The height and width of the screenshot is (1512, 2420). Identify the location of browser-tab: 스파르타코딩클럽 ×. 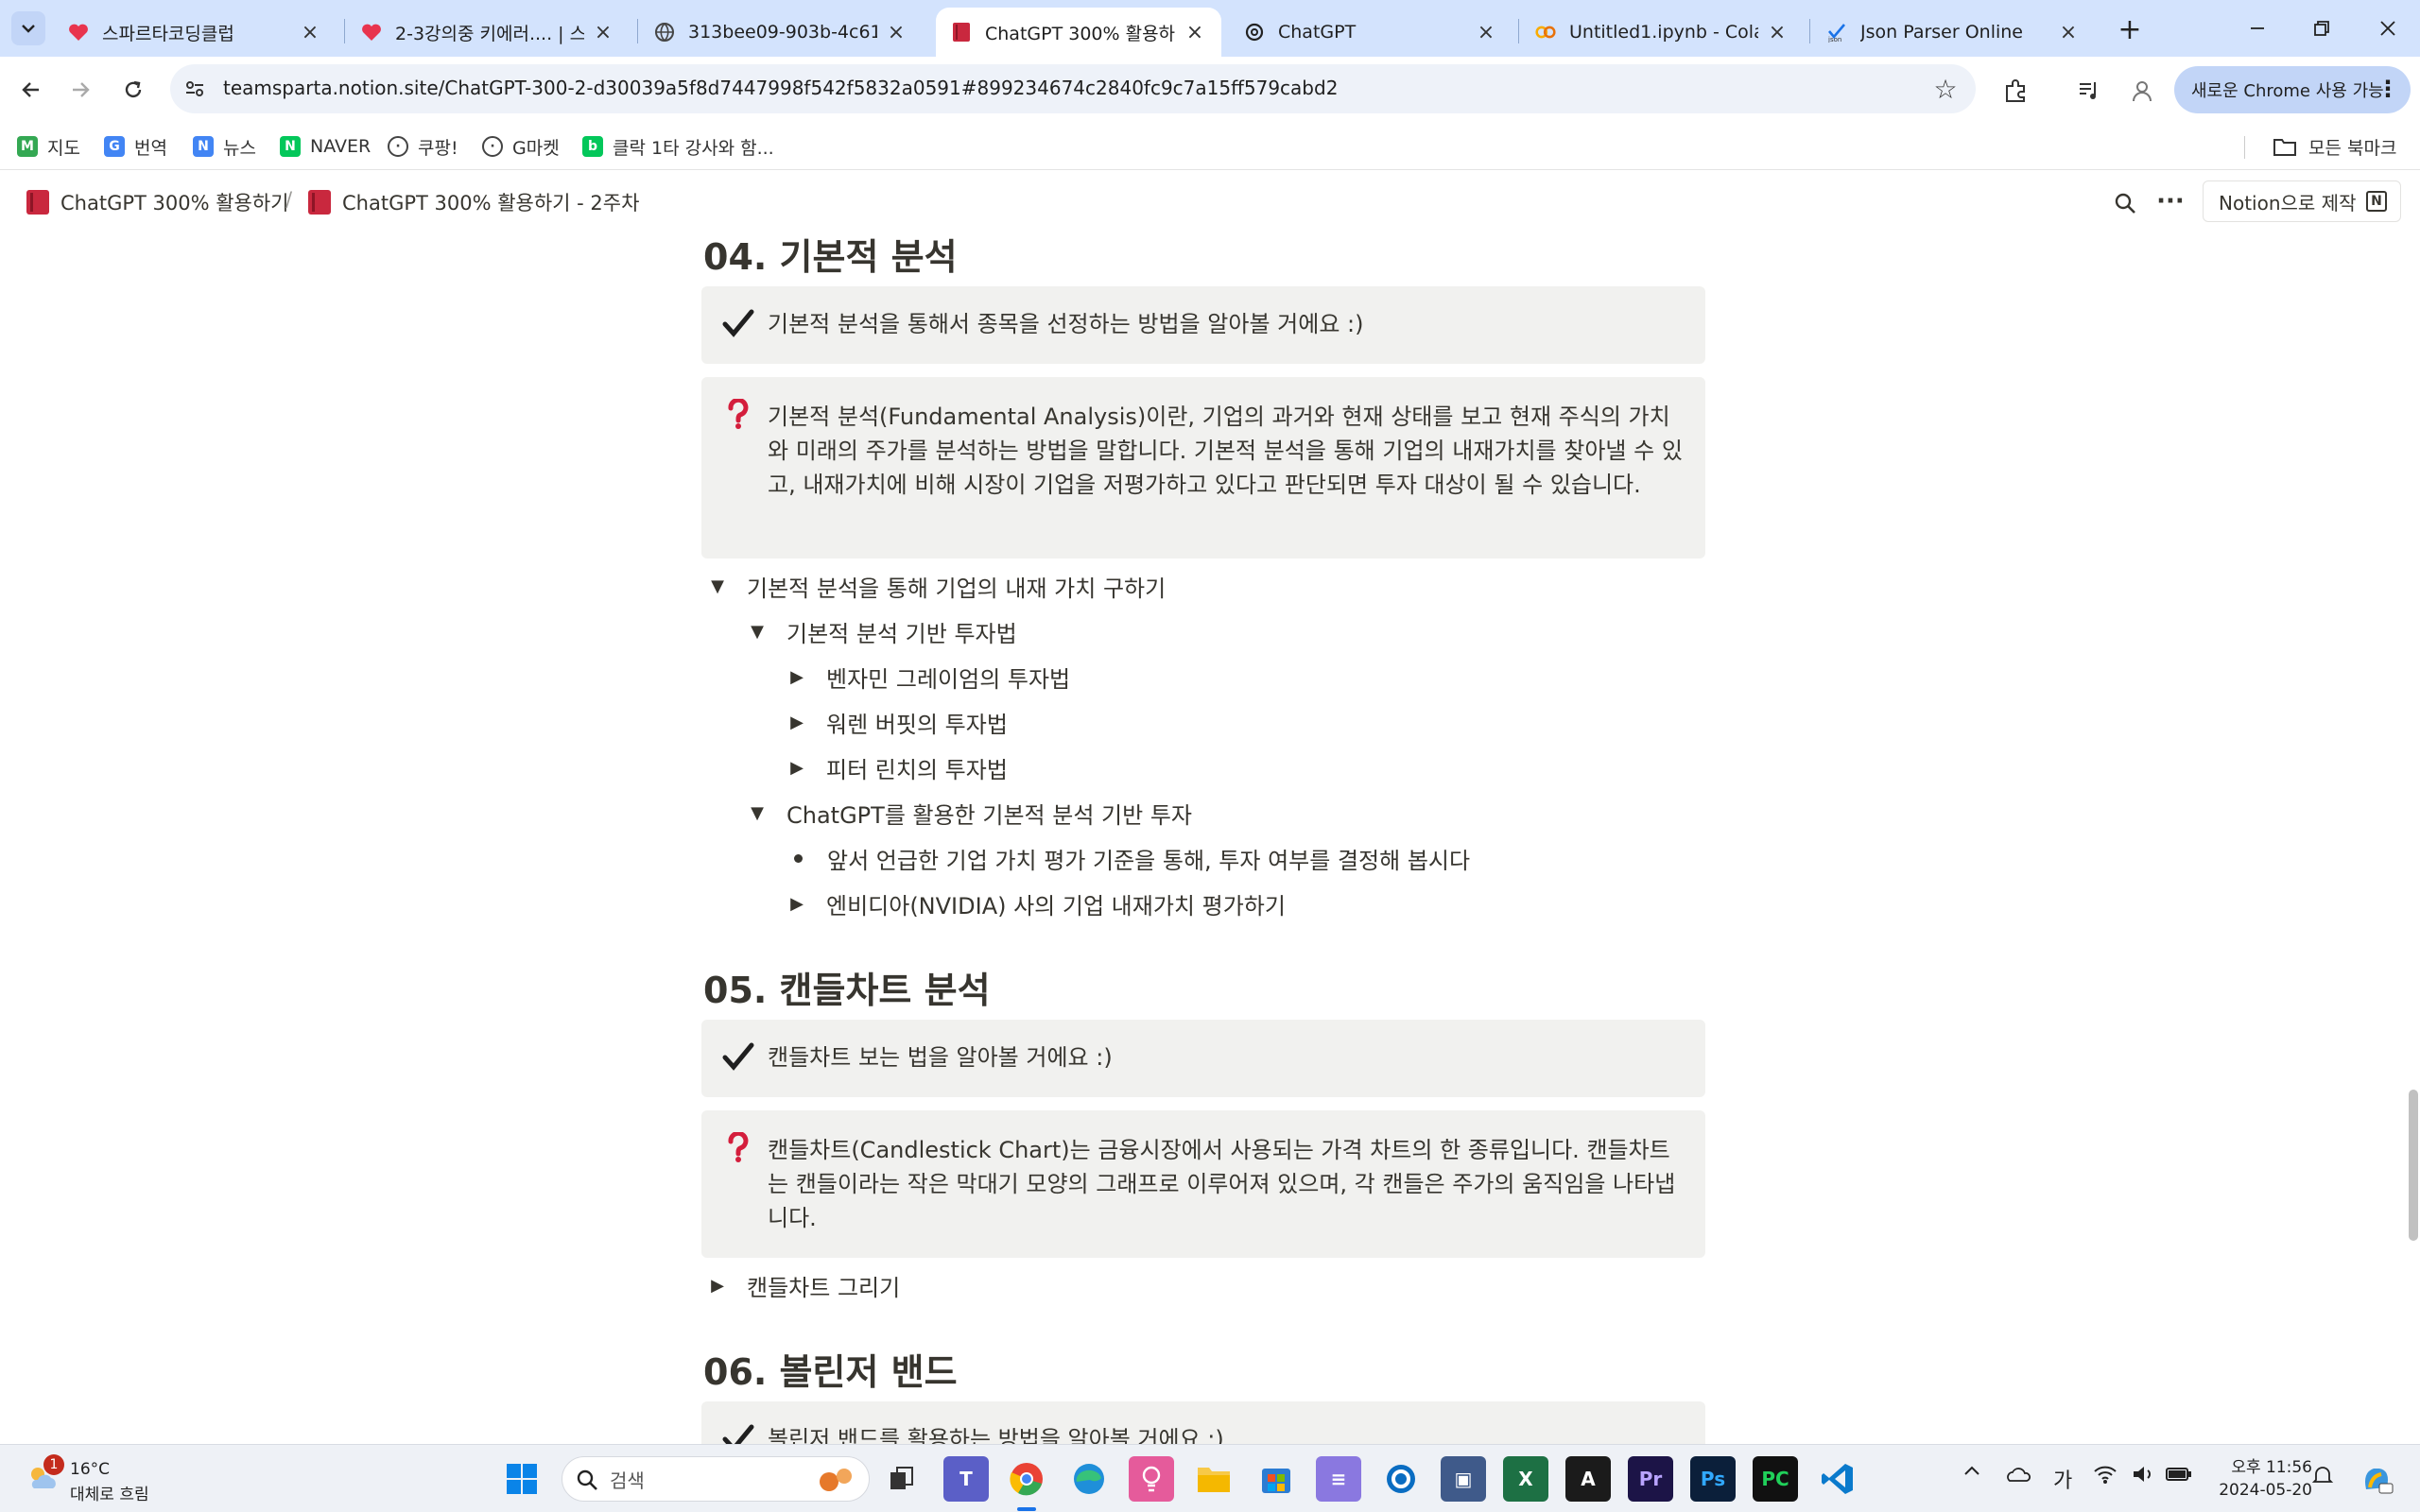
(195, 32).